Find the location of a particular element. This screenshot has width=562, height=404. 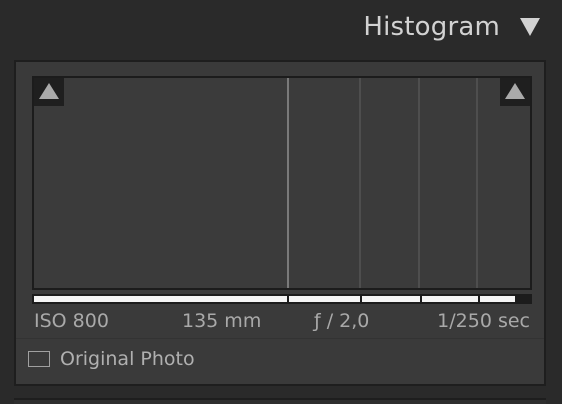

panel-divider is located at coordinates (280, 338).